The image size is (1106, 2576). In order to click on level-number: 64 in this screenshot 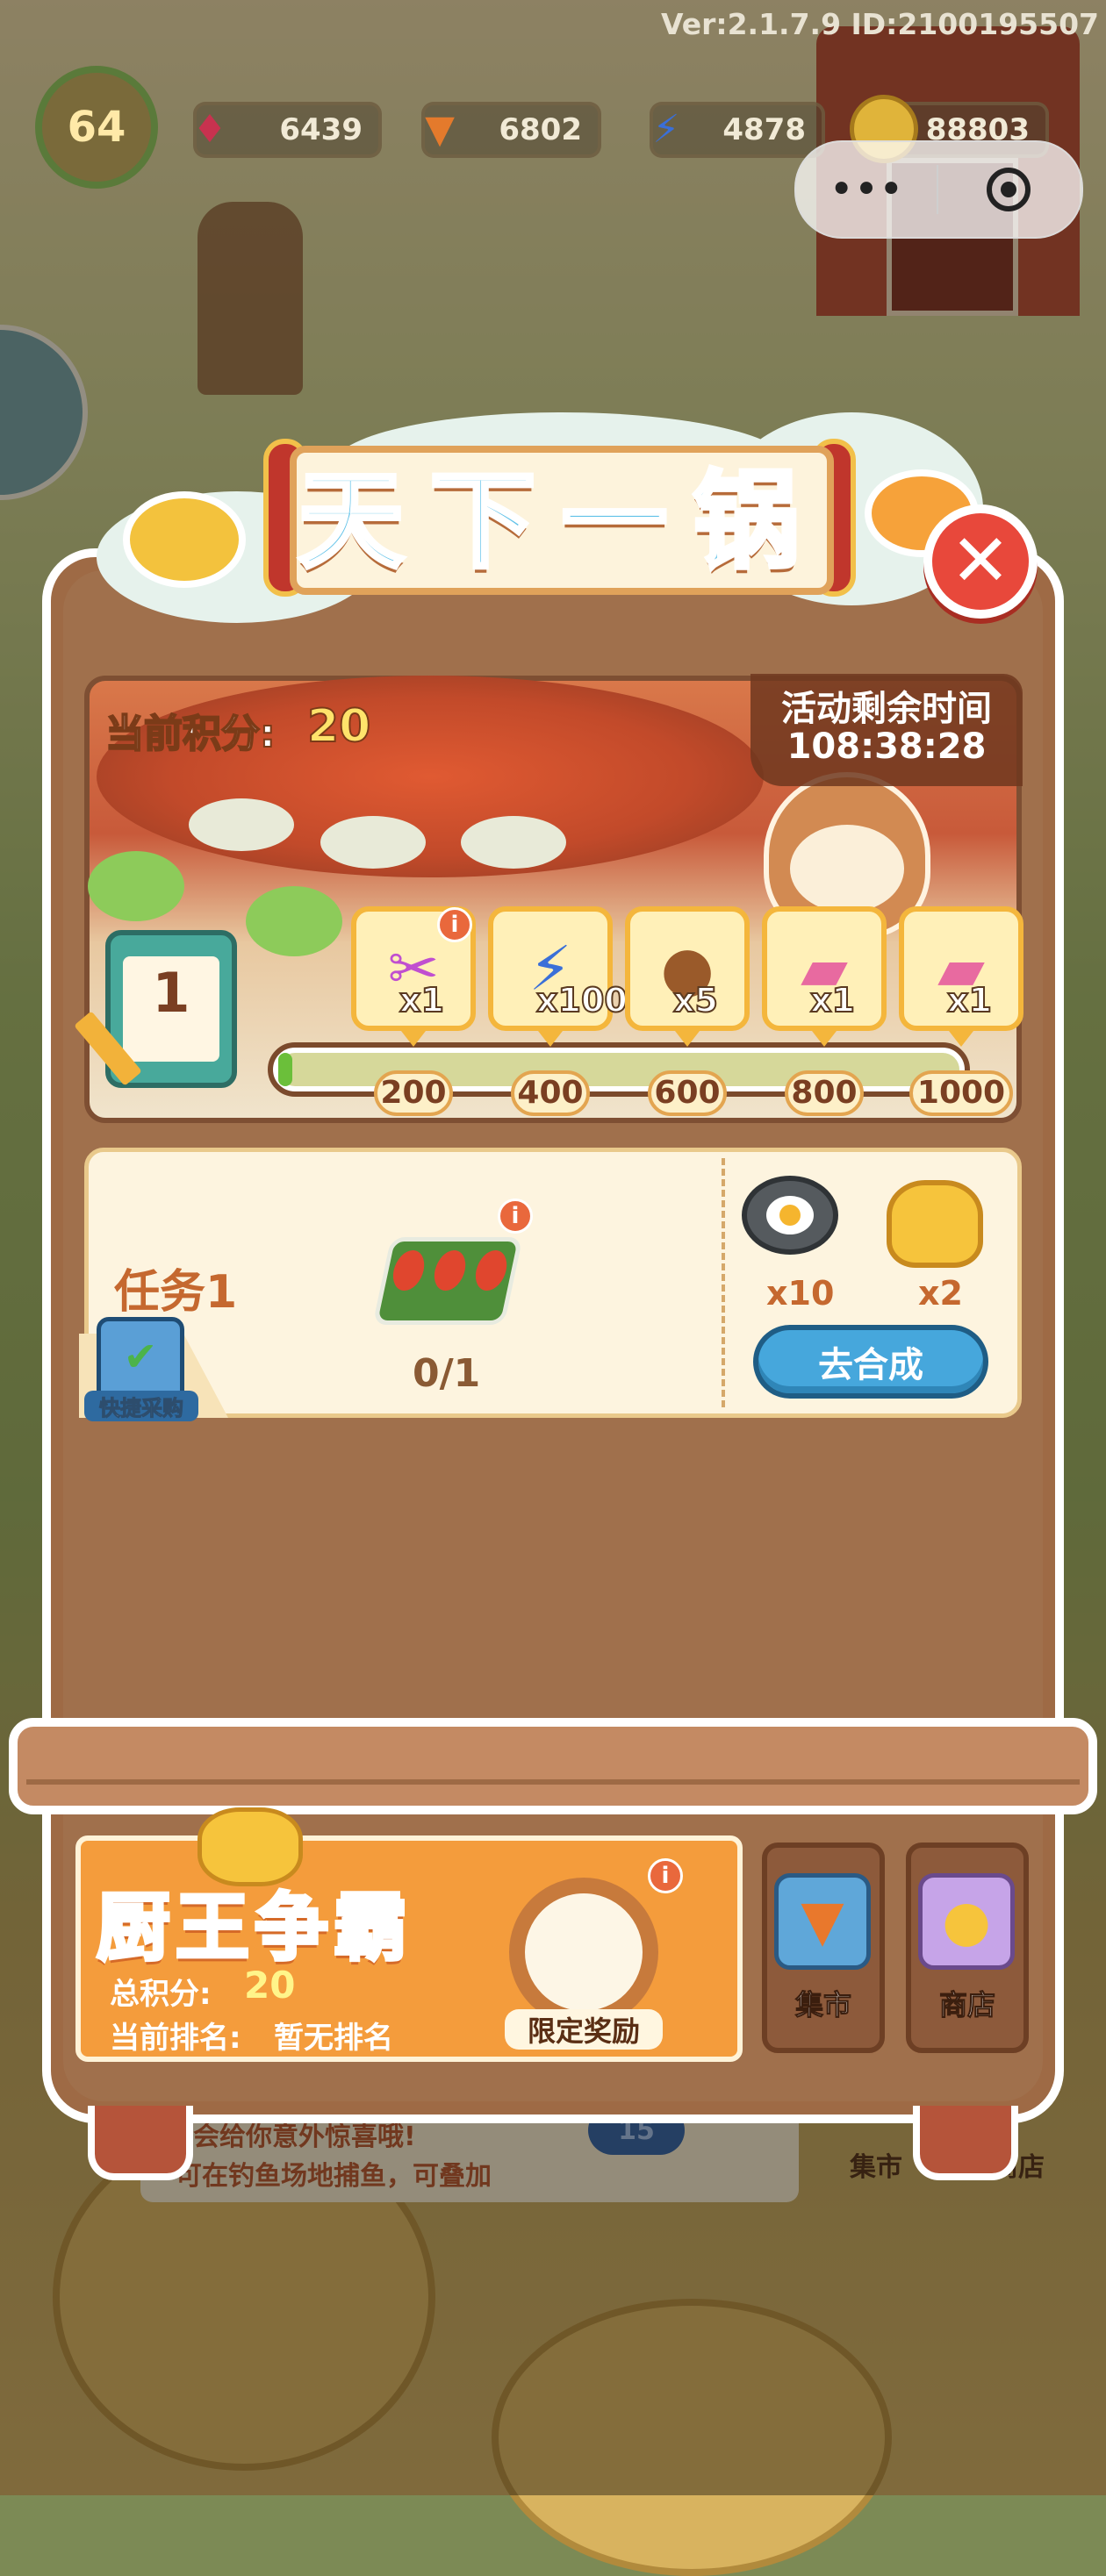, I will do `click(96, 127)`.